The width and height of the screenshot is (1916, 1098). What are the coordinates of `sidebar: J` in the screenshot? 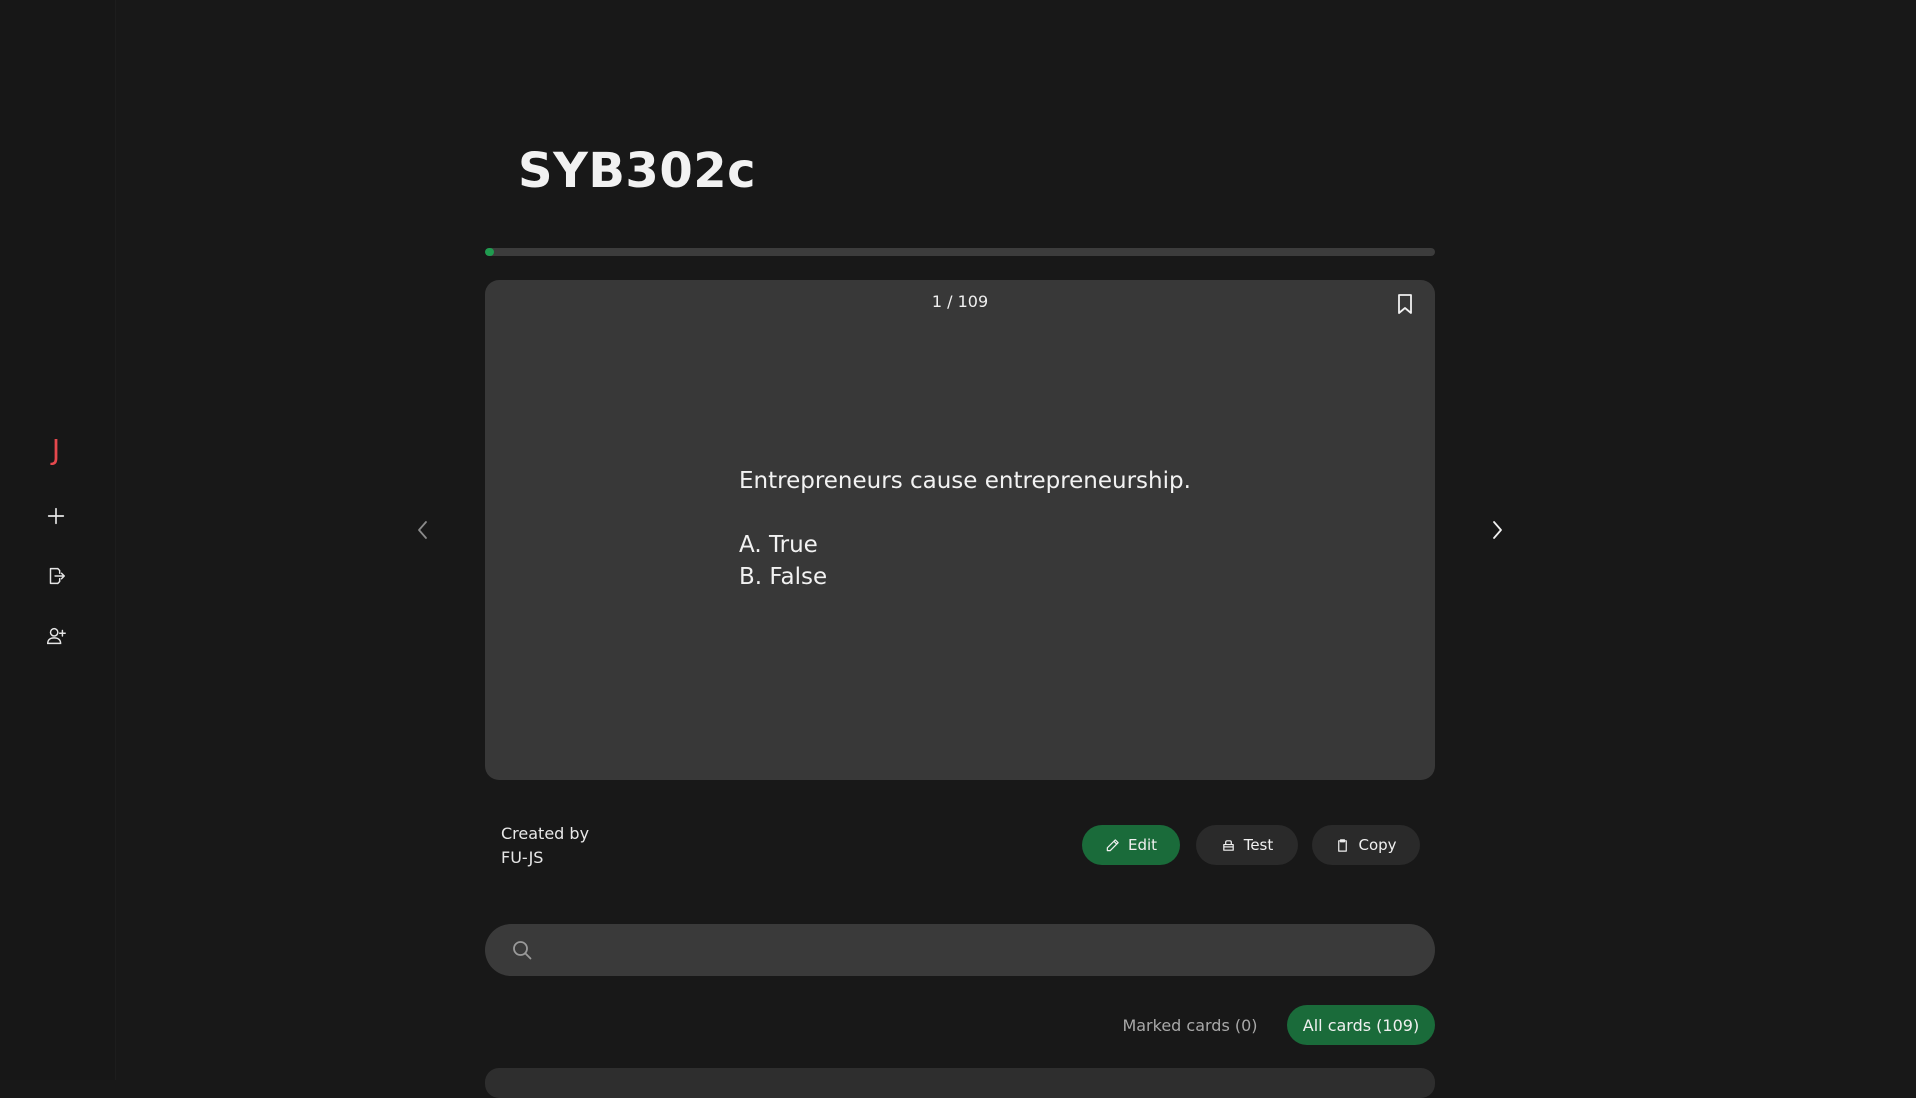 It's located at (58, 540).